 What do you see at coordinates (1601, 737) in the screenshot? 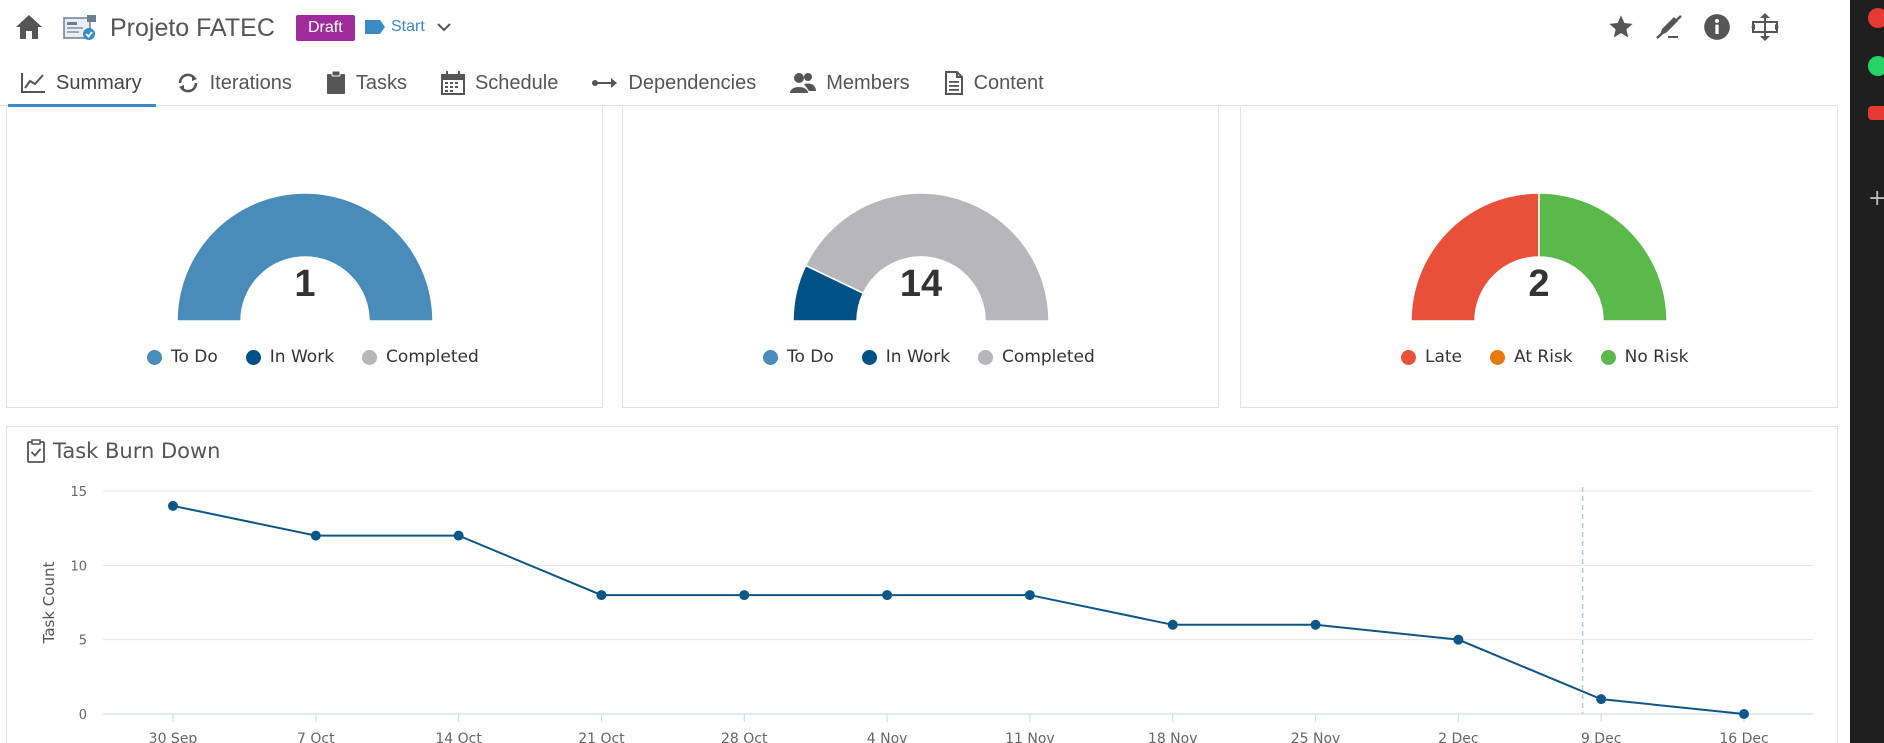
I see `x-tick-label: 9 Dec` at bounding box center [1601, 737].